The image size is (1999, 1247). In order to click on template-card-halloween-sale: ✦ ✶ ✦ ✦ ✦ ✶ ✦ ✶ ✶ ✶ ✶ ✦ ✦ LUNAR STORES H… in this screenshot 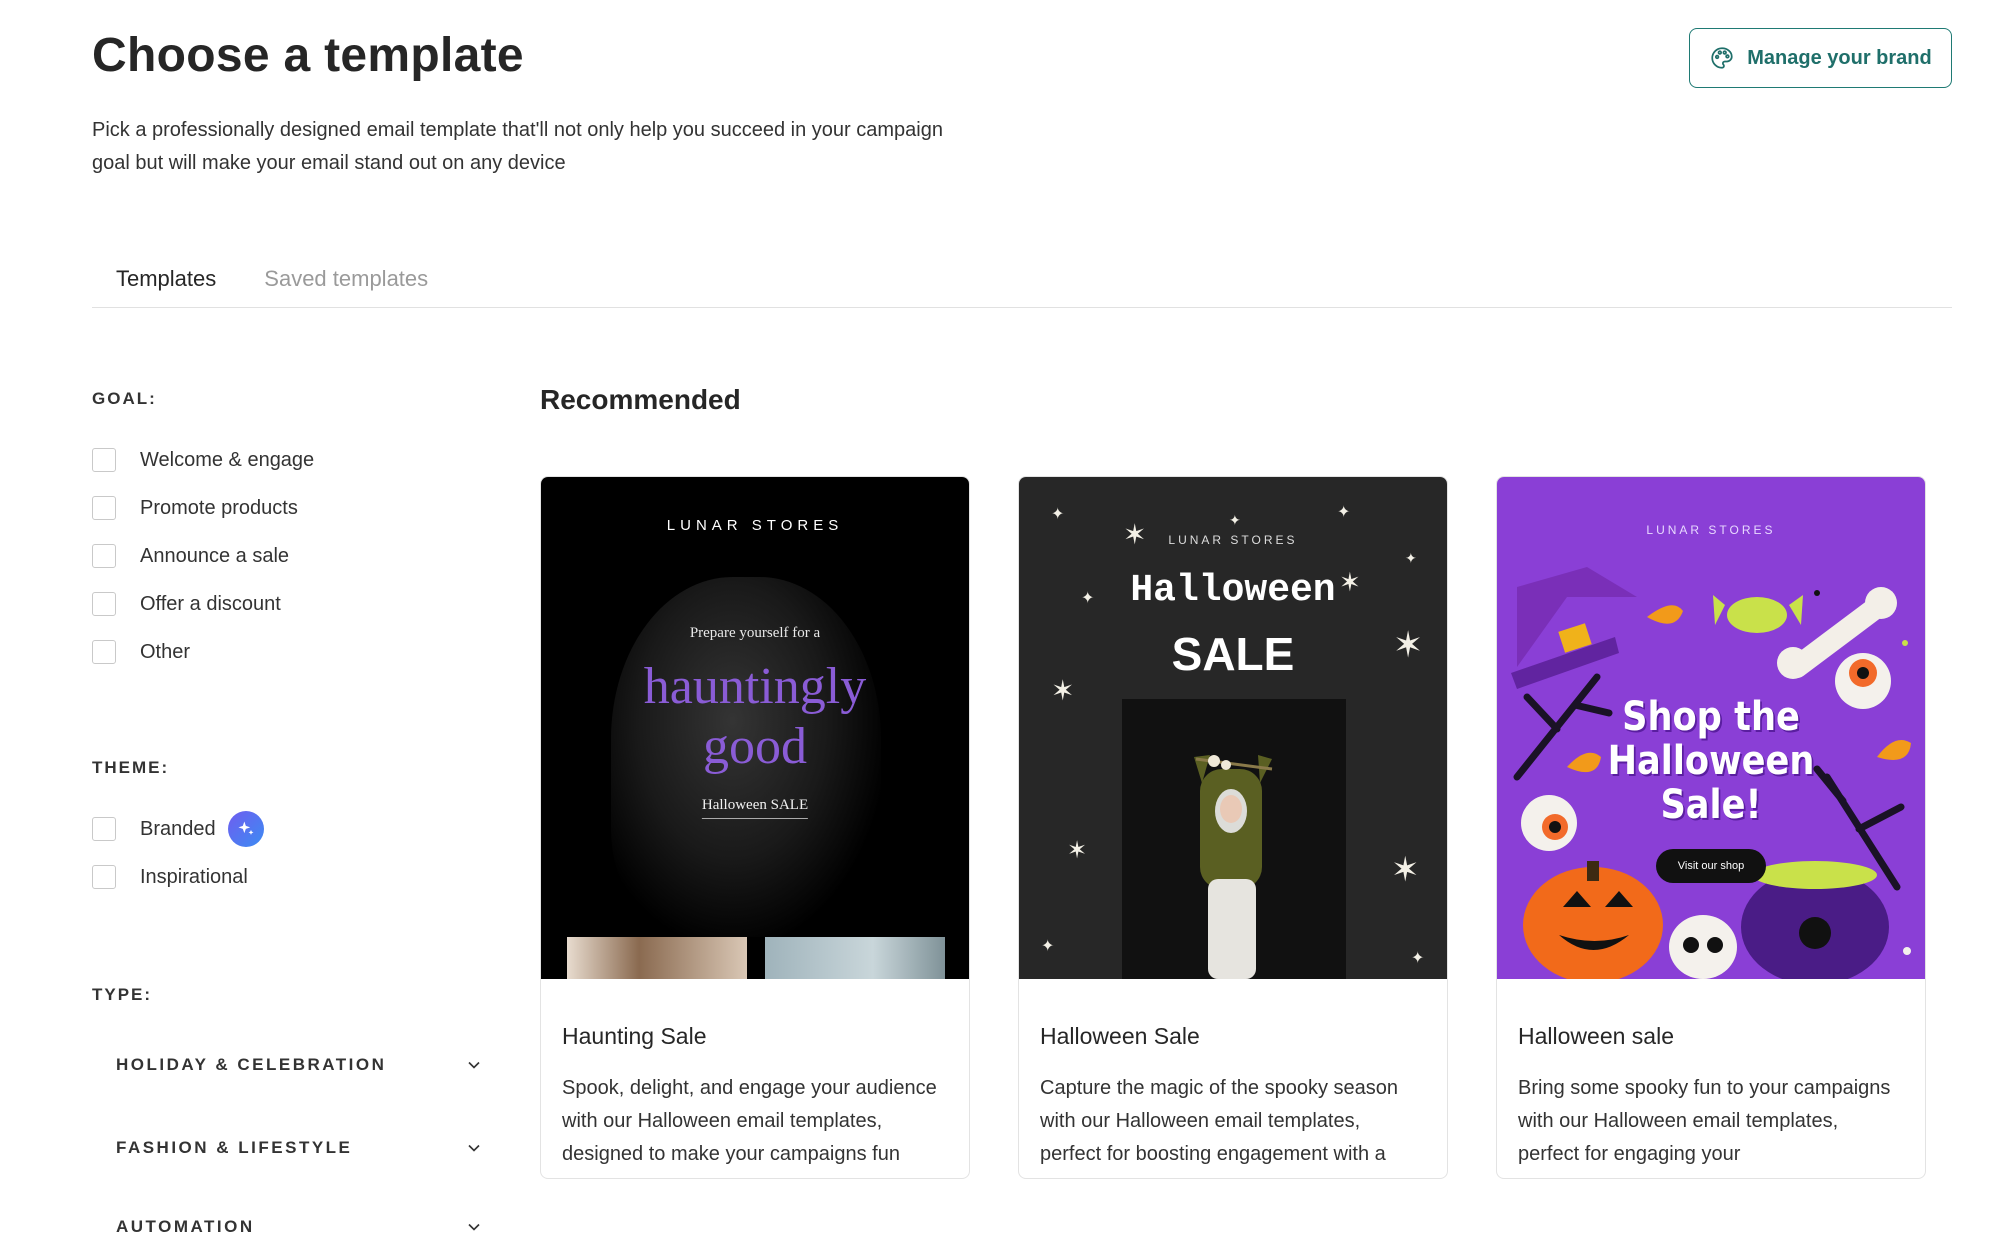, I will do `click(1233, 827)`.